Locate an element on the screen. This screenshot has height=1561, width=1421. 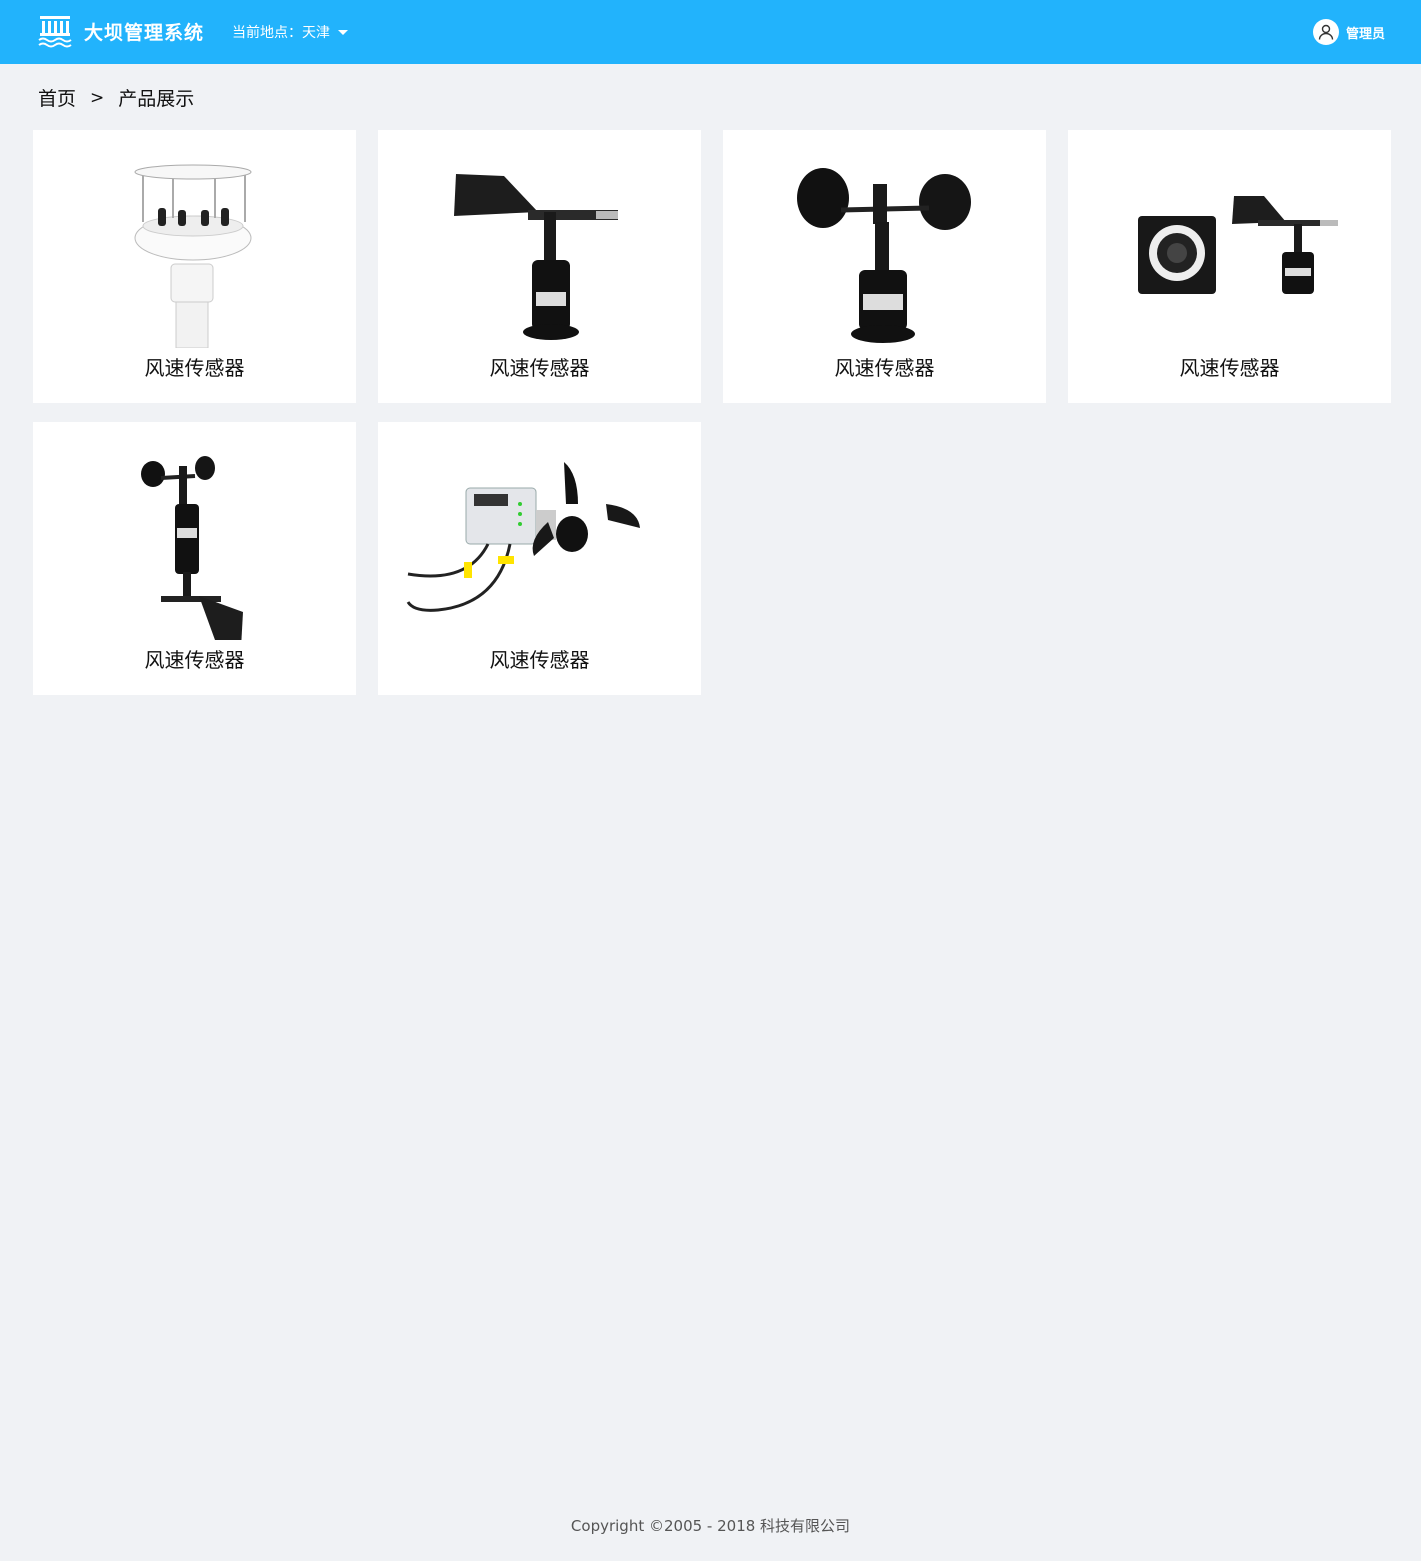
caret-down-icon is located at coordinates (343, 32).